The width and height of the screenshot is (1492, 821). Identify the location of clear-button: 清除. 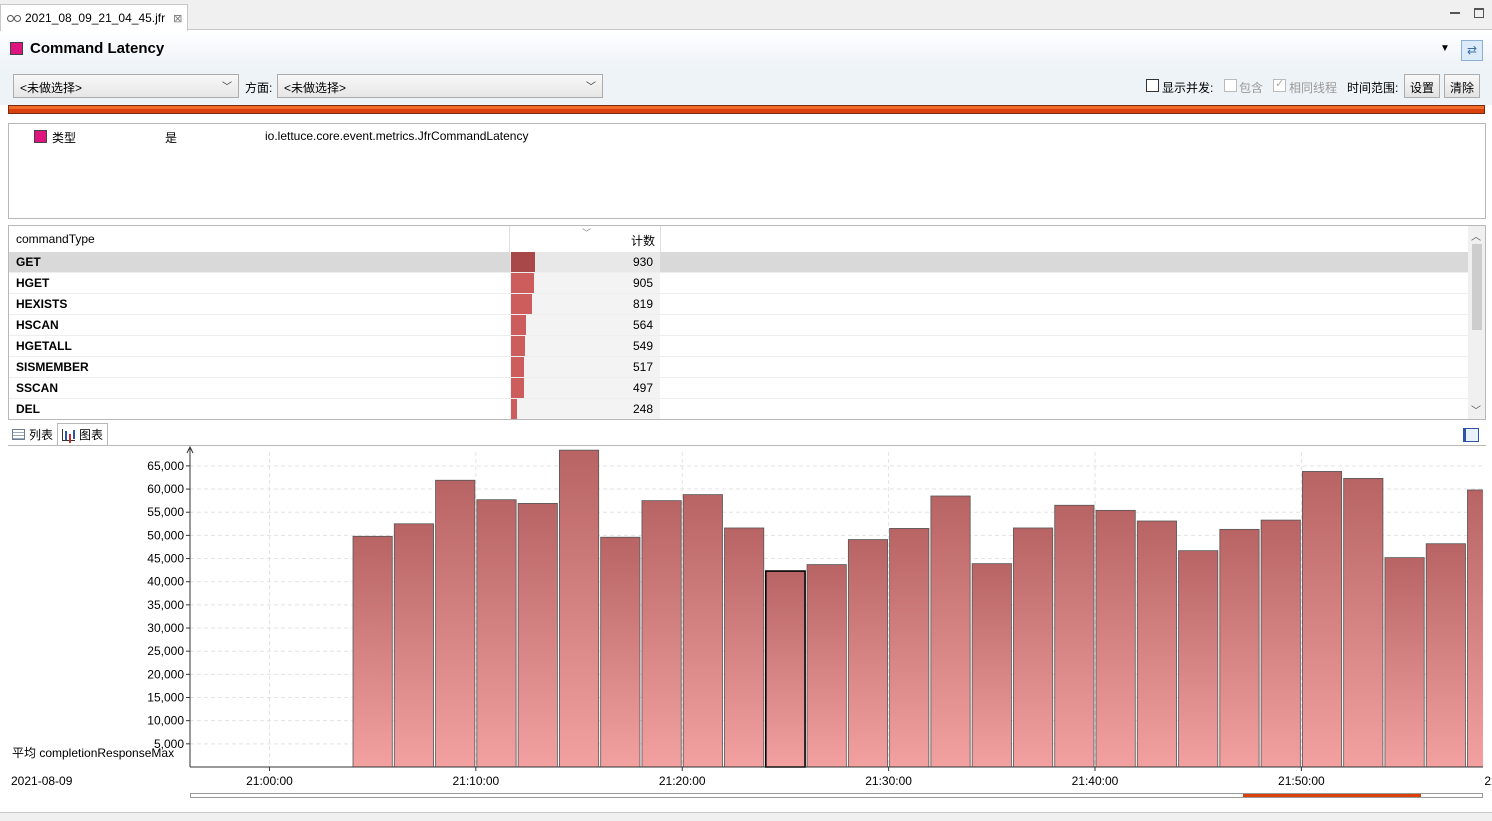
(1462, 86).